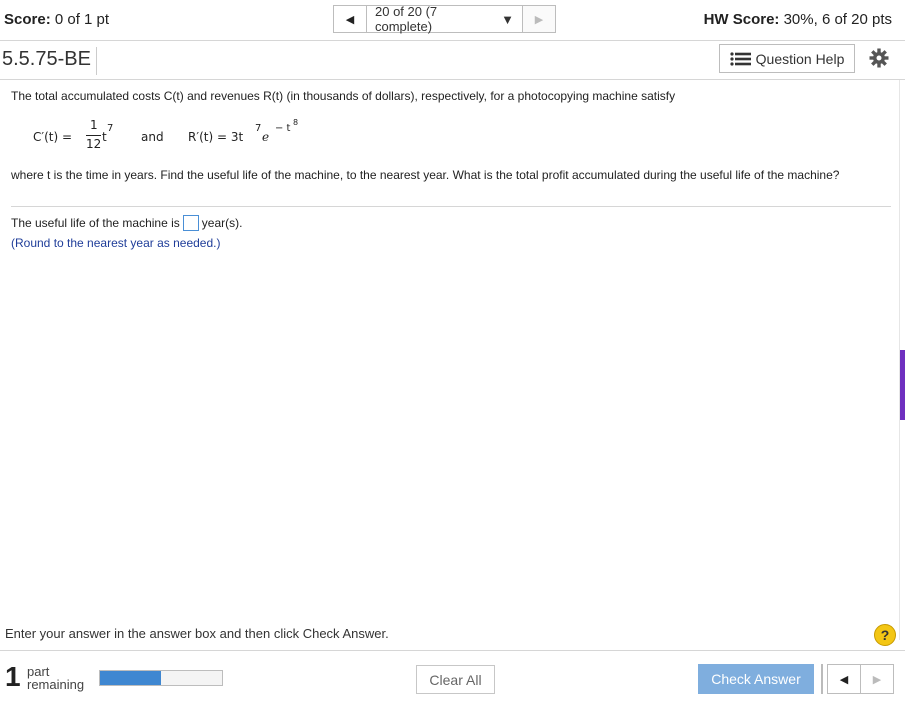 This screenshot has height=708, width=905. I want to click on footer-next-button: ▶, so click(877, 679).